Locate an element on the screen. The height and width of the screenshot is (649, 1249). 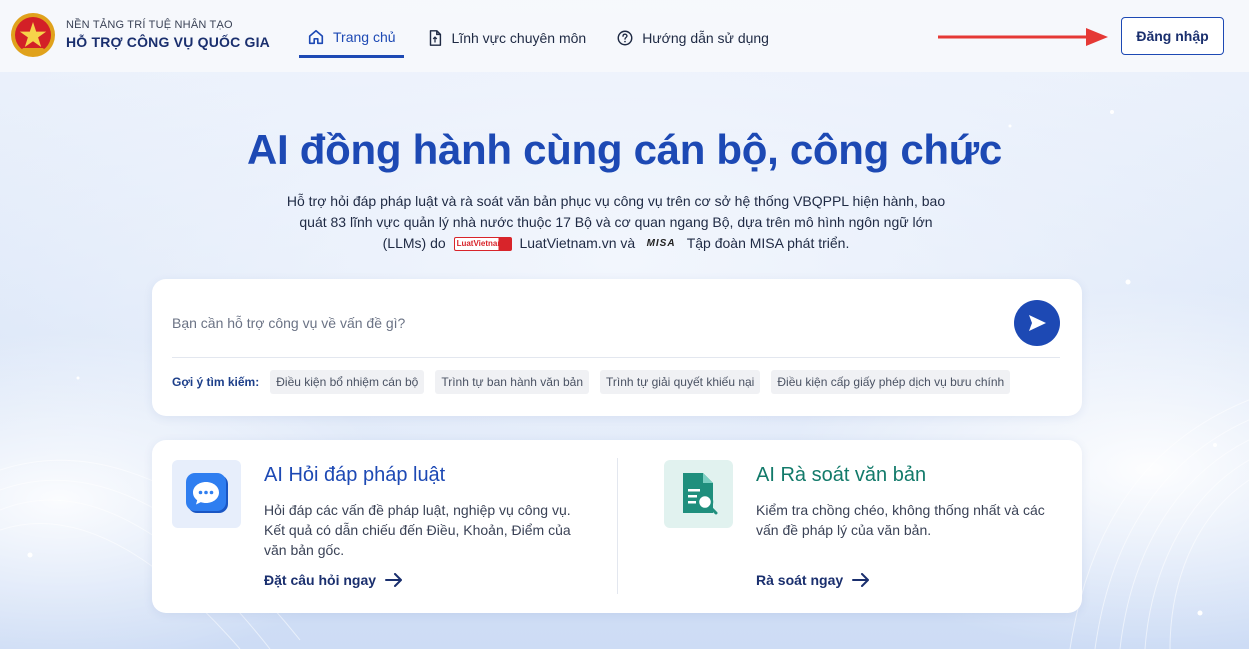
nav-item-domains: Lĩnh vực chuyên môn is located at coordinates (506, 38).